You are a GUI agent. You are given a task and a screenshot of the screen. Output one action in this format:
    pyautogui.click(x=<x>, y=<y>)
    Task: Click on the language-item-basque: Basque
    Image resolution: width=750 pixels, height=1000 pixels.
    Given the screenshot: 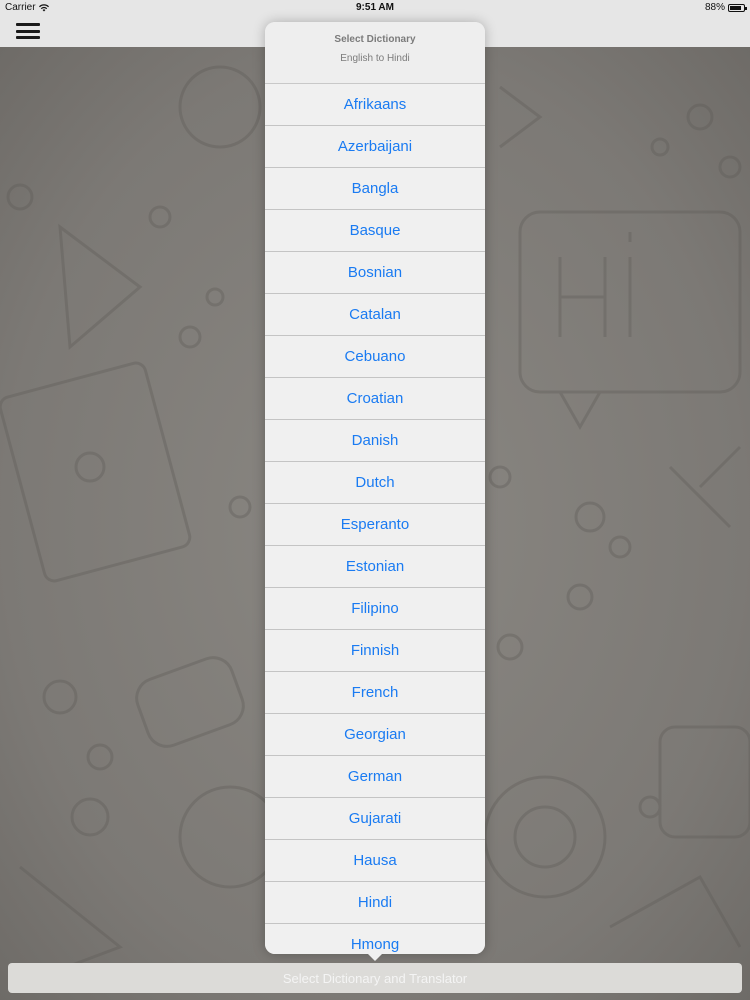 What is the action you would take?
    pyautogui.click(x=375, y=231)
    